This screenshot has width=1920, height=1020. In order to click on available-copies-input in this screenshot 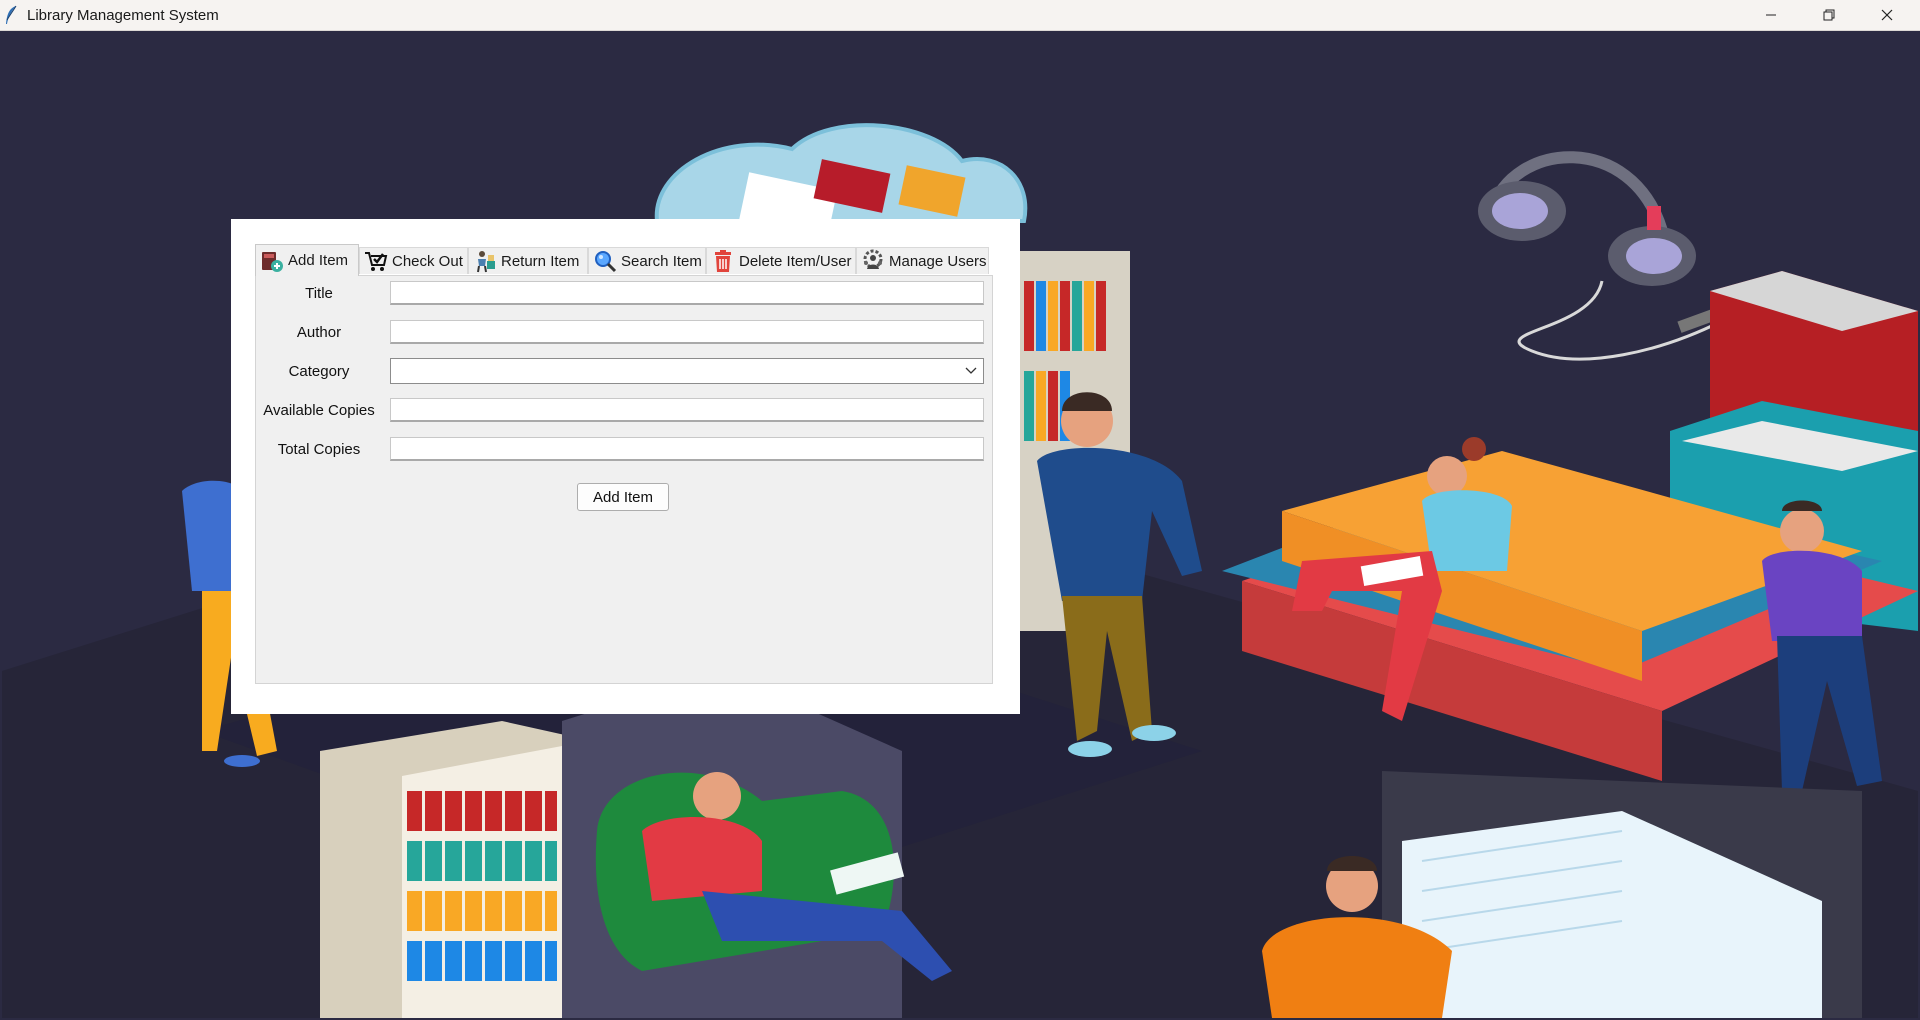, I will do `click(687, 410)`.